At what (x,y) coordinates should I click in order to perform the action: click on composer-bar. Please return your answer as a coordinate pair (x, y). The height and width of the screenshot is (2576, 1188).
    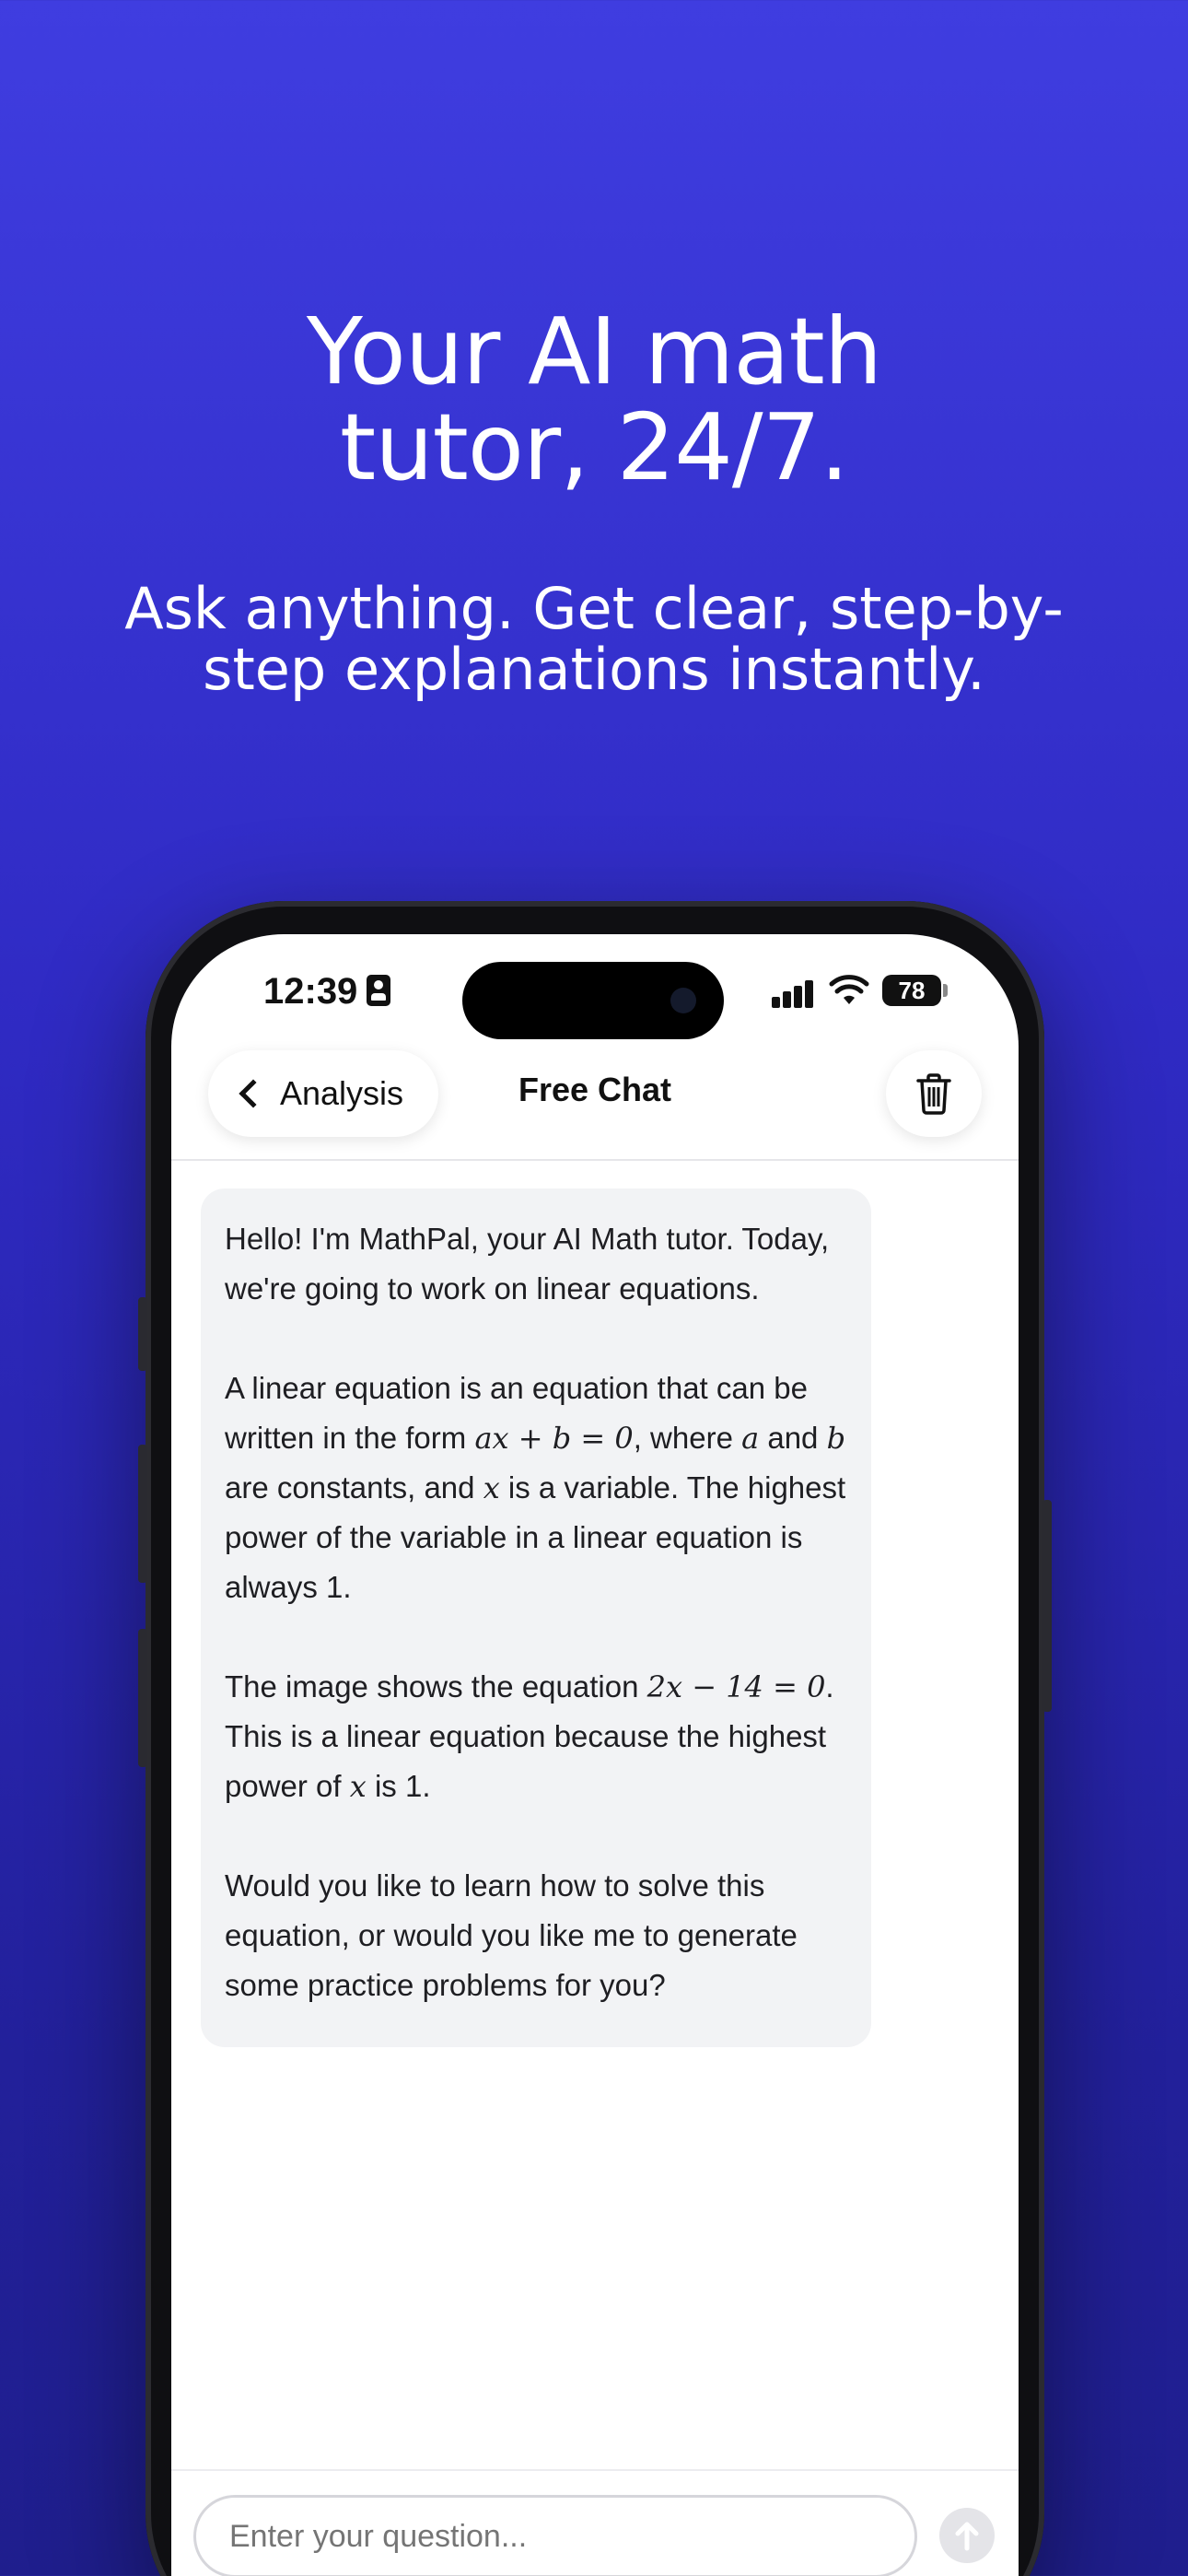
    Looking at the image, I should click on (595, 2522).